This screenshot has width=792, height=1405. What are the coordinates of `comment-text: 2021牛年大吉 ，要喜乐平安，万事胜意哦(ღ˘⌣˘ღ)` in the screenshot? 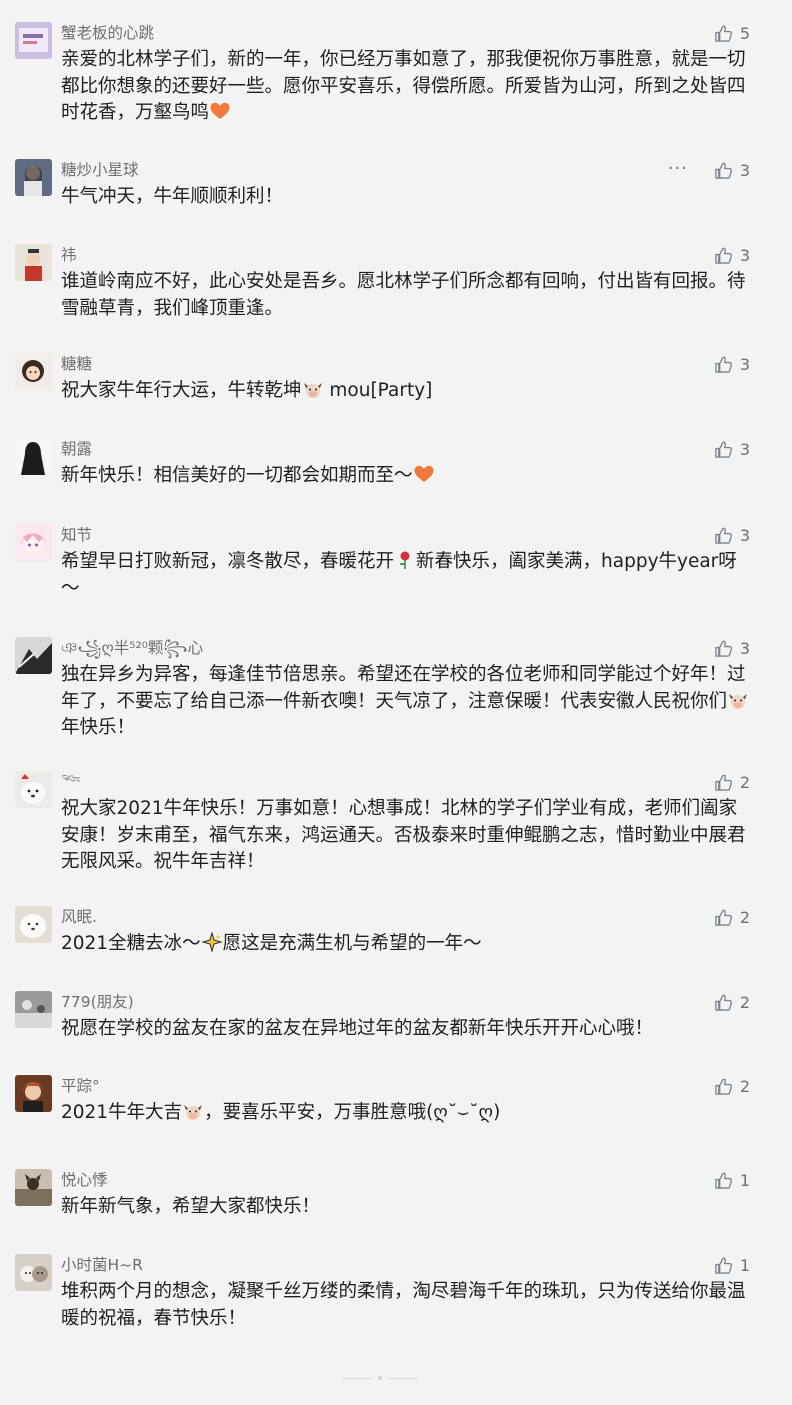 It's located at (281, 1112).